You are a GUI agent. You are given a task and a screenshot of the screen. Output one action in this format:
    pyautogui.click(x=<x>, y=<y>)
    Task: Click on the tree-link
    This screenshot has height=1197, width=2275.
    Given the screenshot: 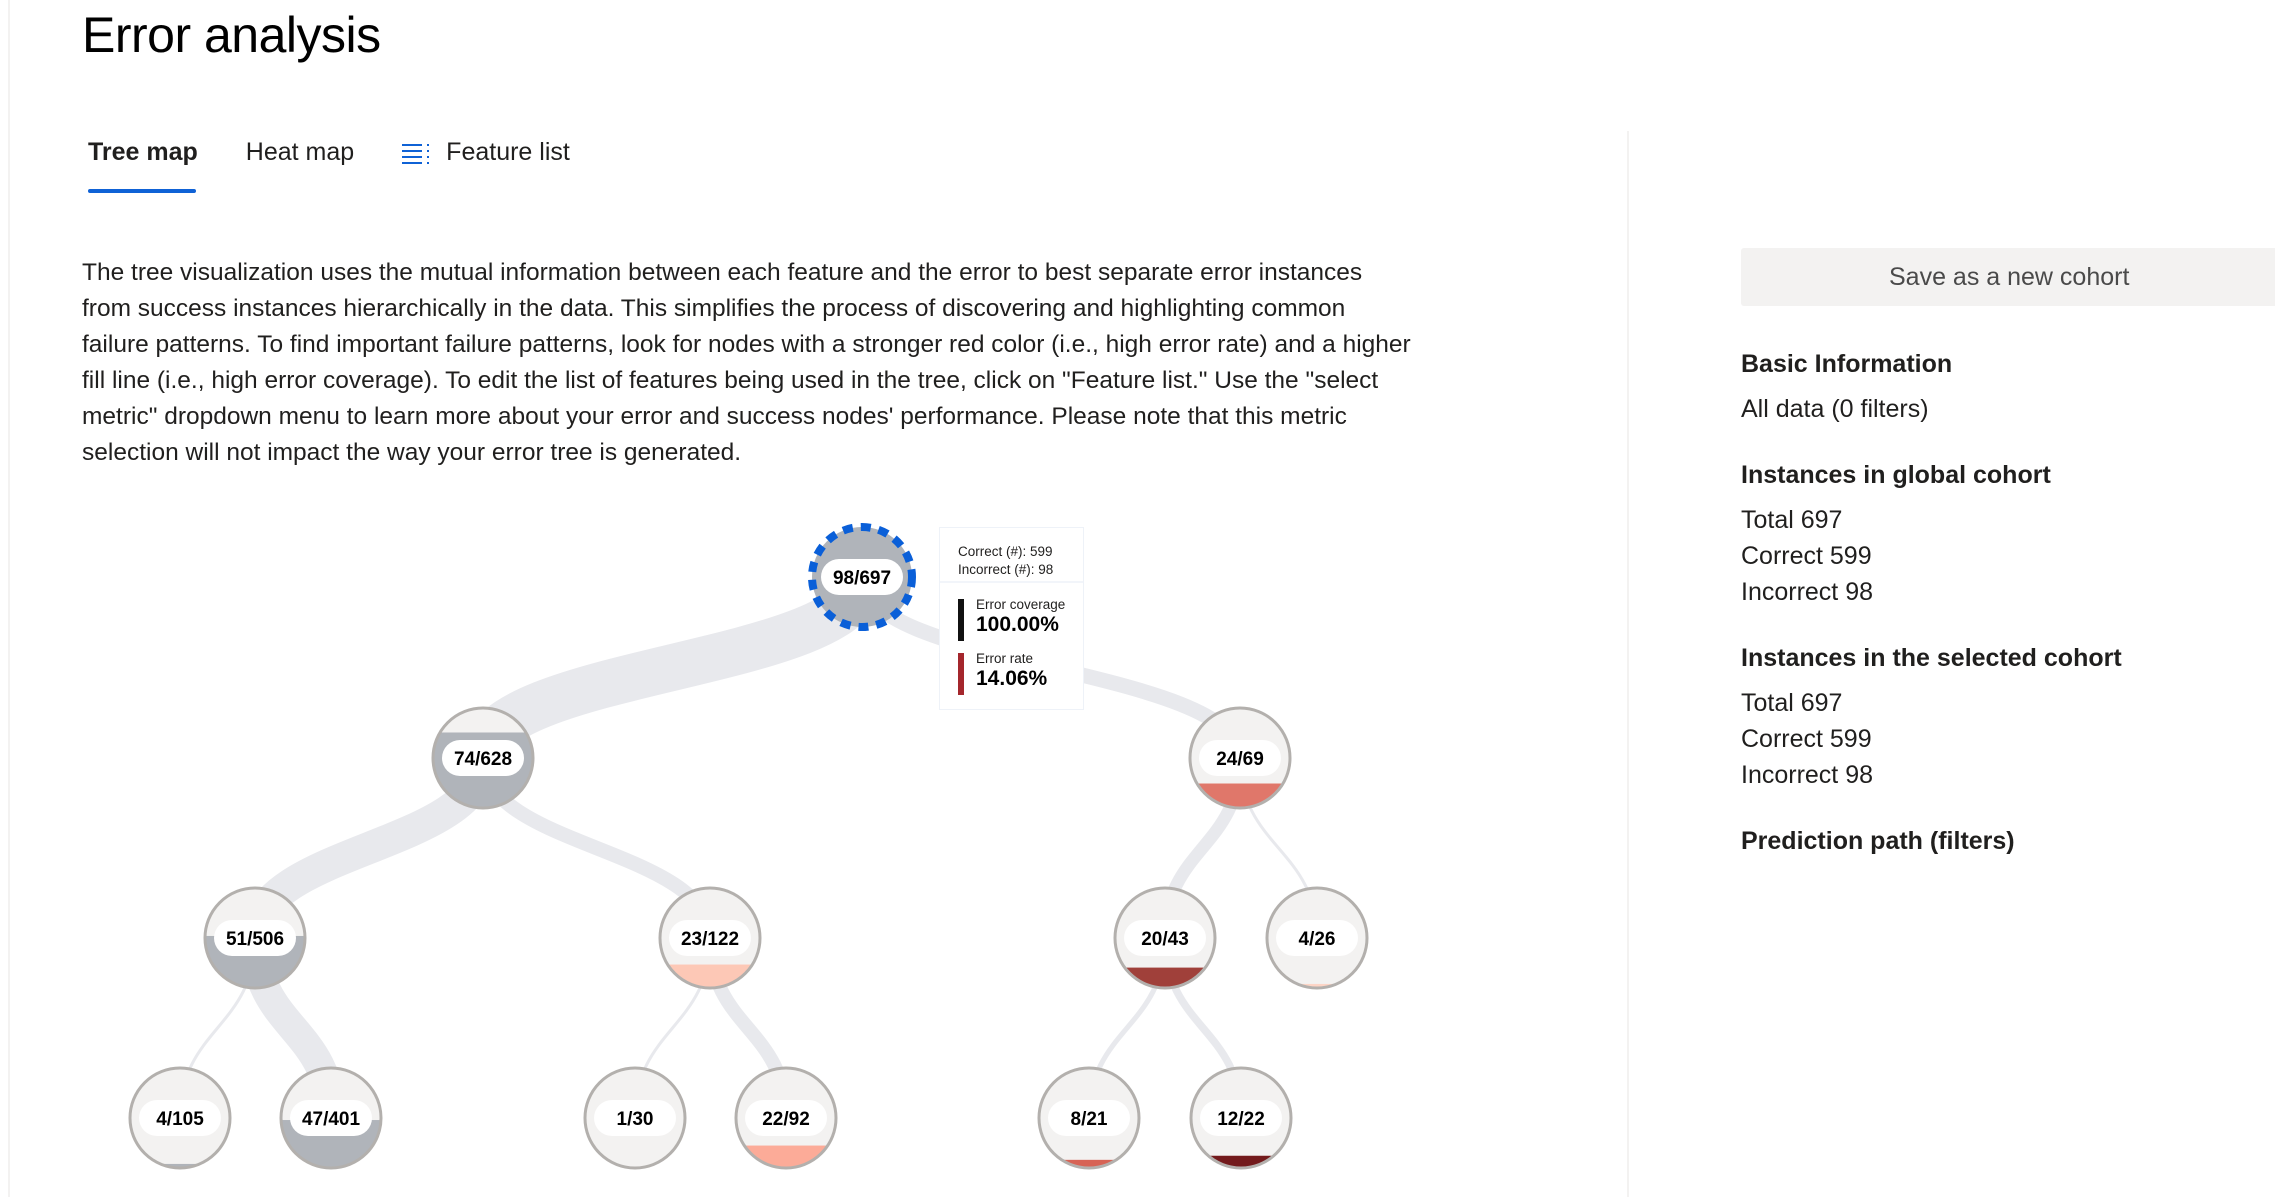 What is the action you would take?
    pyautogui.click(x=672, y=667)
    